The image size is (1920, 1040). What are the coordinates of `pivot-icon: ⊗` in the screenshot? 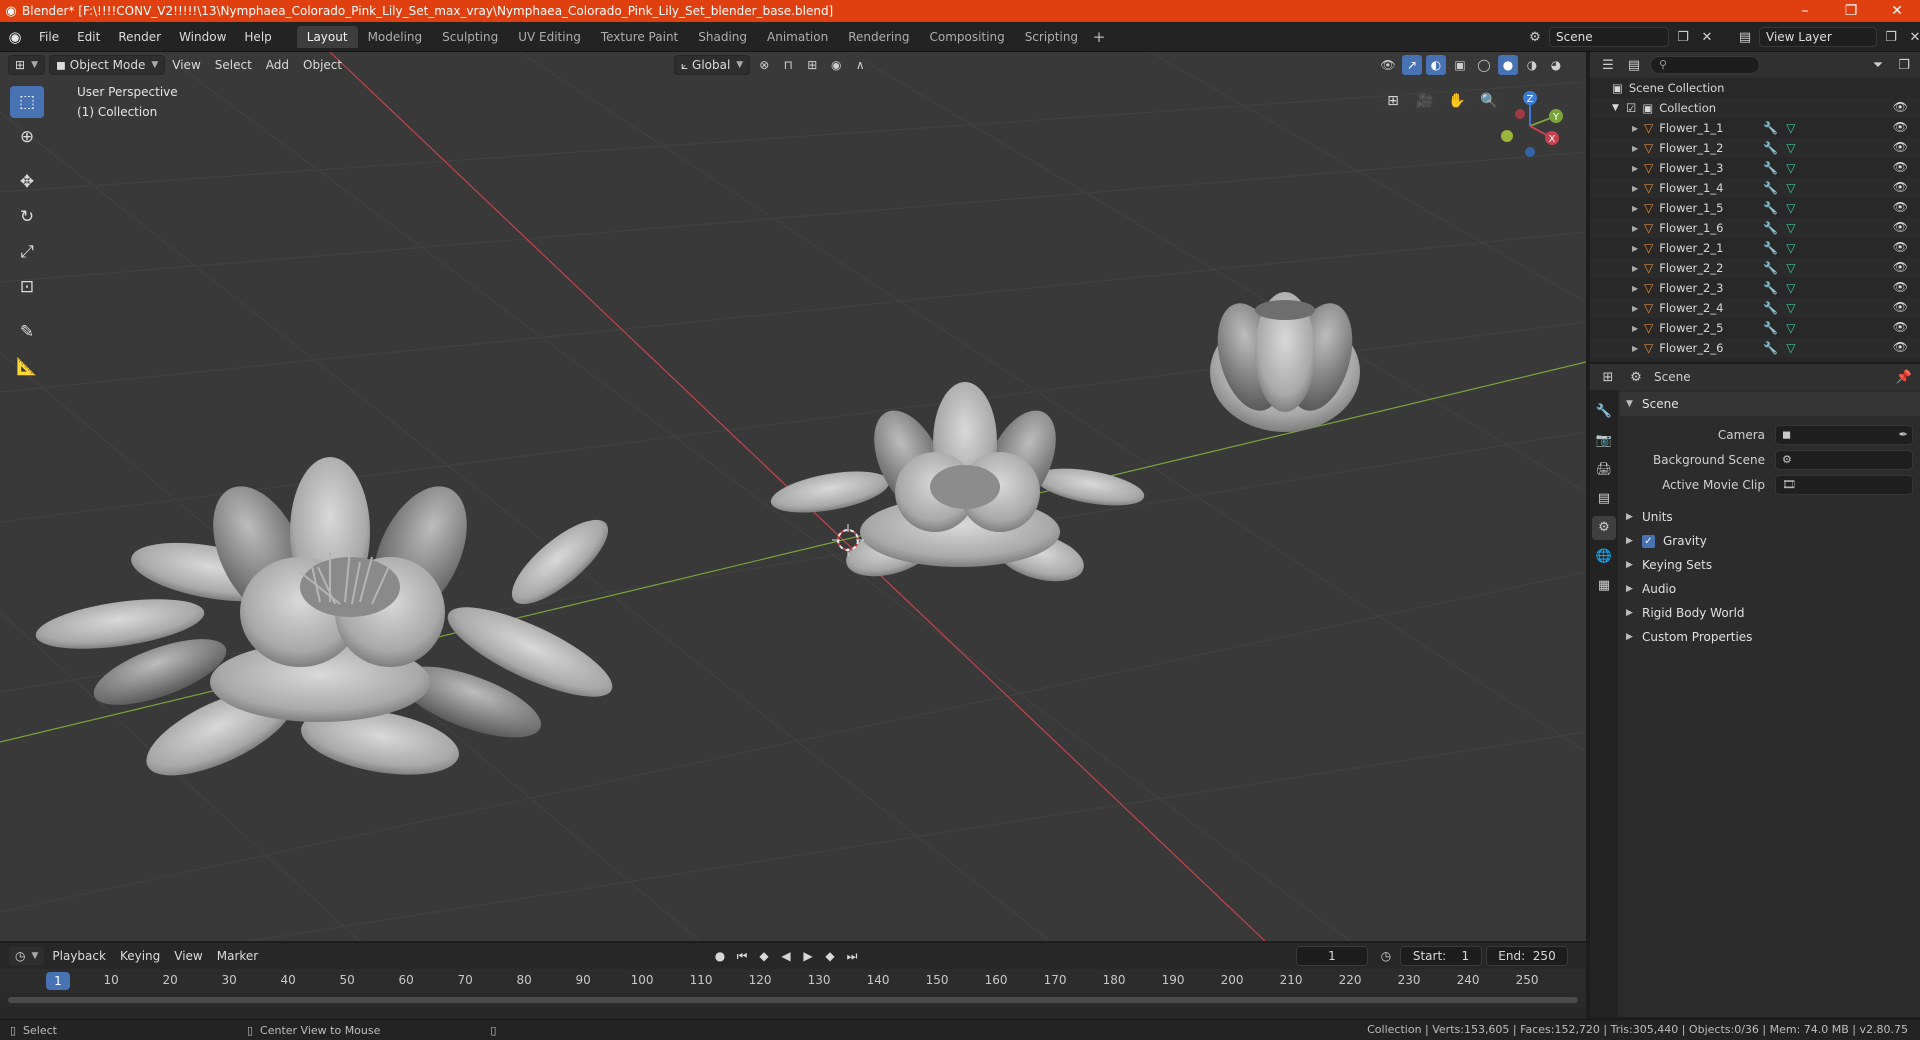 It's located at (764, 65).